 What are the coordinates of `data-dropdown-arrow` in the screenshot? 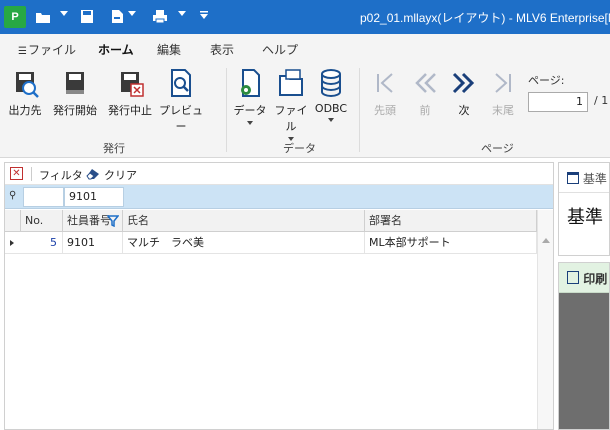 It's located at (250, 123).